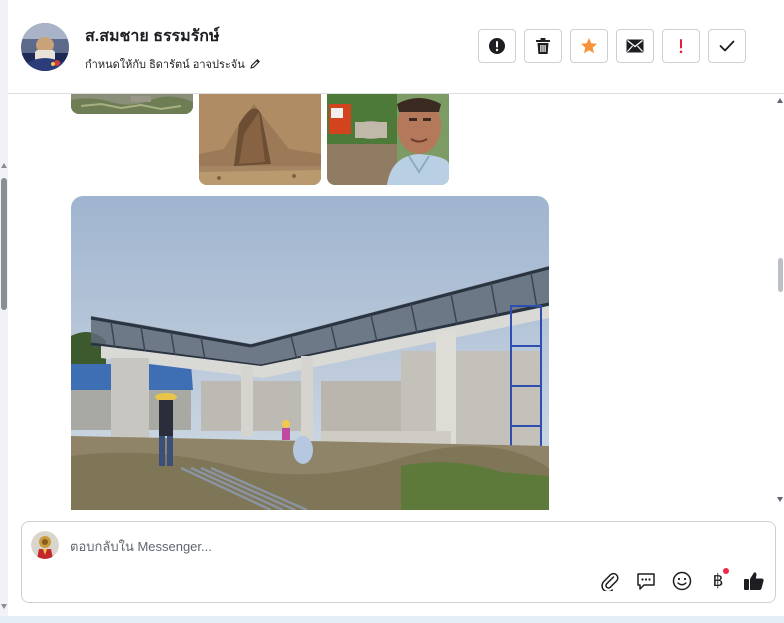 Image resolution: width=784 pixels, height=623 pixels. I want to click on page-avatar-image, so click(45, 545).